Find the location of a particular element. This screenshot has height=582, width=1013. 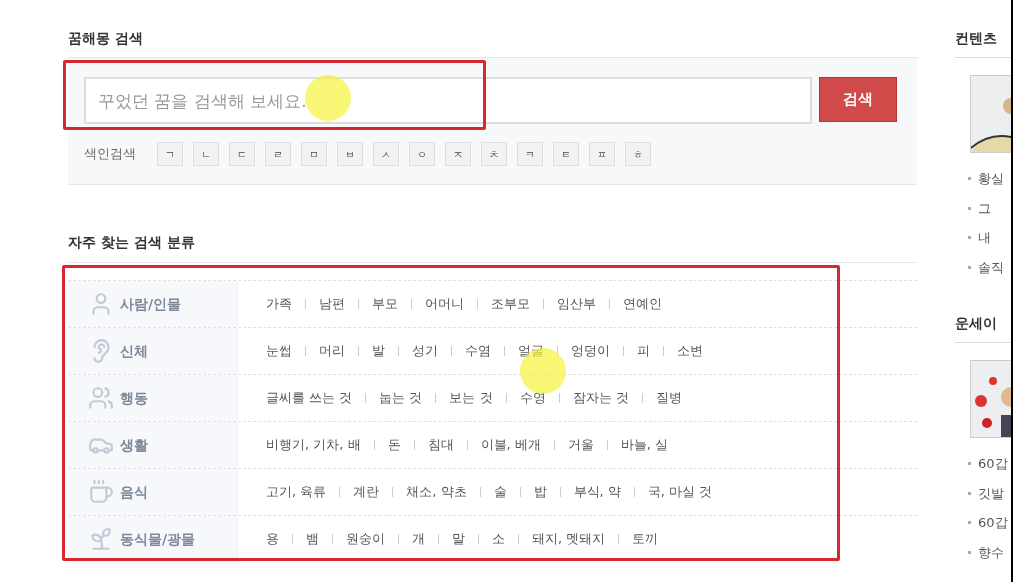

category-link: 이불, 베개 is located at coordinates (510, 445).